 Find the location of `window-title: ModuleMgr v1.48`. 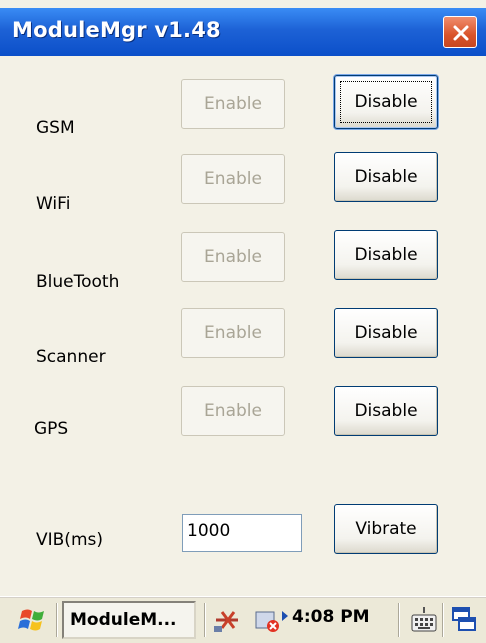

window-title: ModuleMgr v1.48 is located at coordinates (116, 30).